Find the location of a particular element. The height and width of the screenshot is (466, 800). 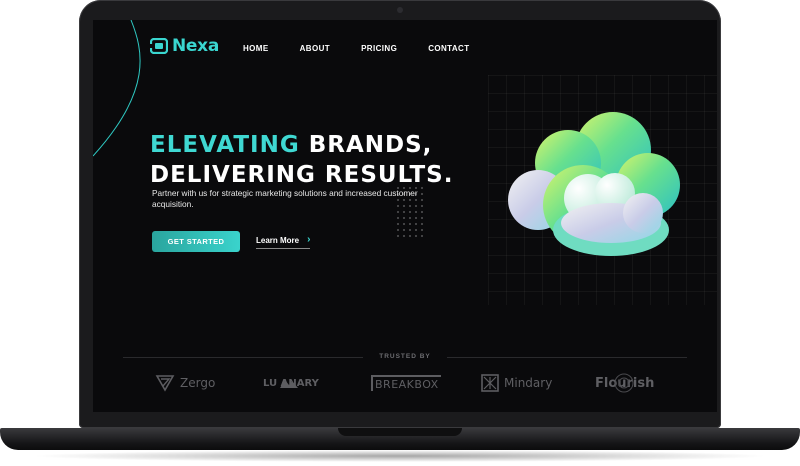

learn-more-label: Learn More is located at coordinates (278, 240).